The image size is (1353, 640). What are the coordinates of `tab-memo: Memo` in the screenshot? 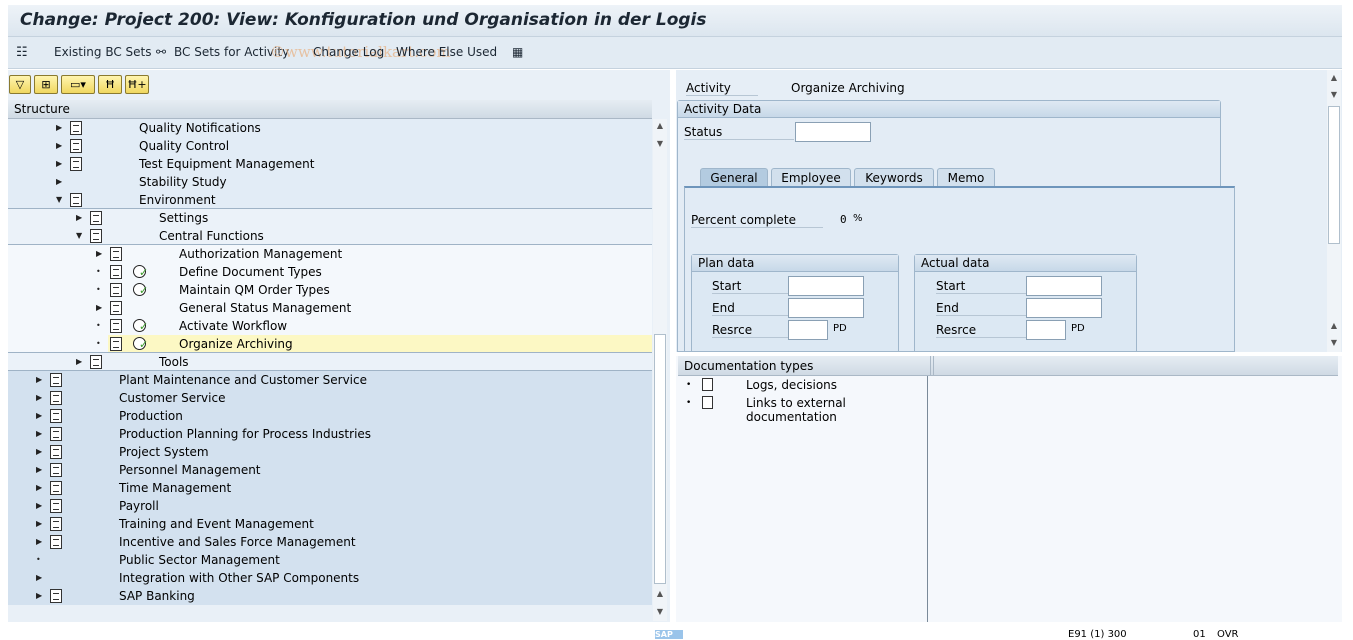 It's located at (966, 177).